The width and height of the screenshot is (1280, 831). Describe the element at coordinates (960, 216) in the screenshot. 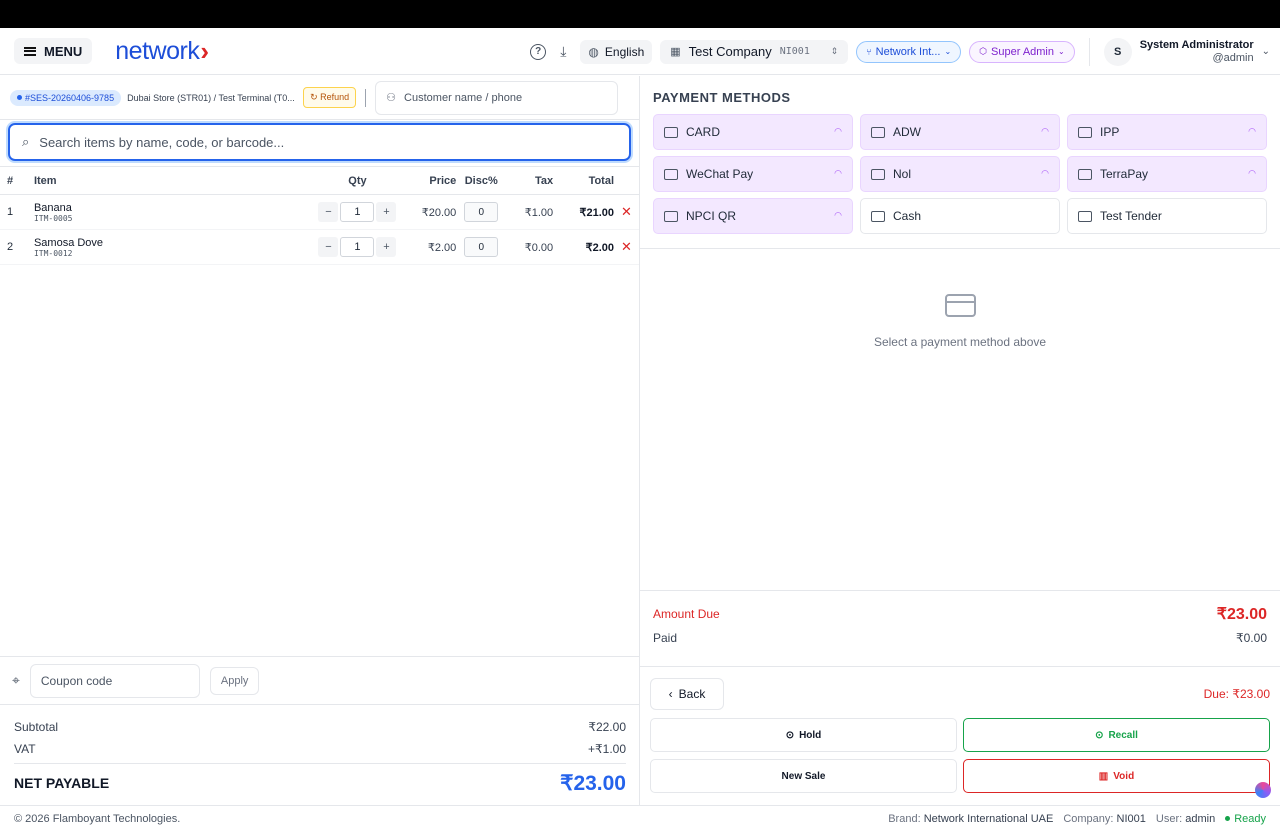

I see `payment-method-cash: Cash` at that location.